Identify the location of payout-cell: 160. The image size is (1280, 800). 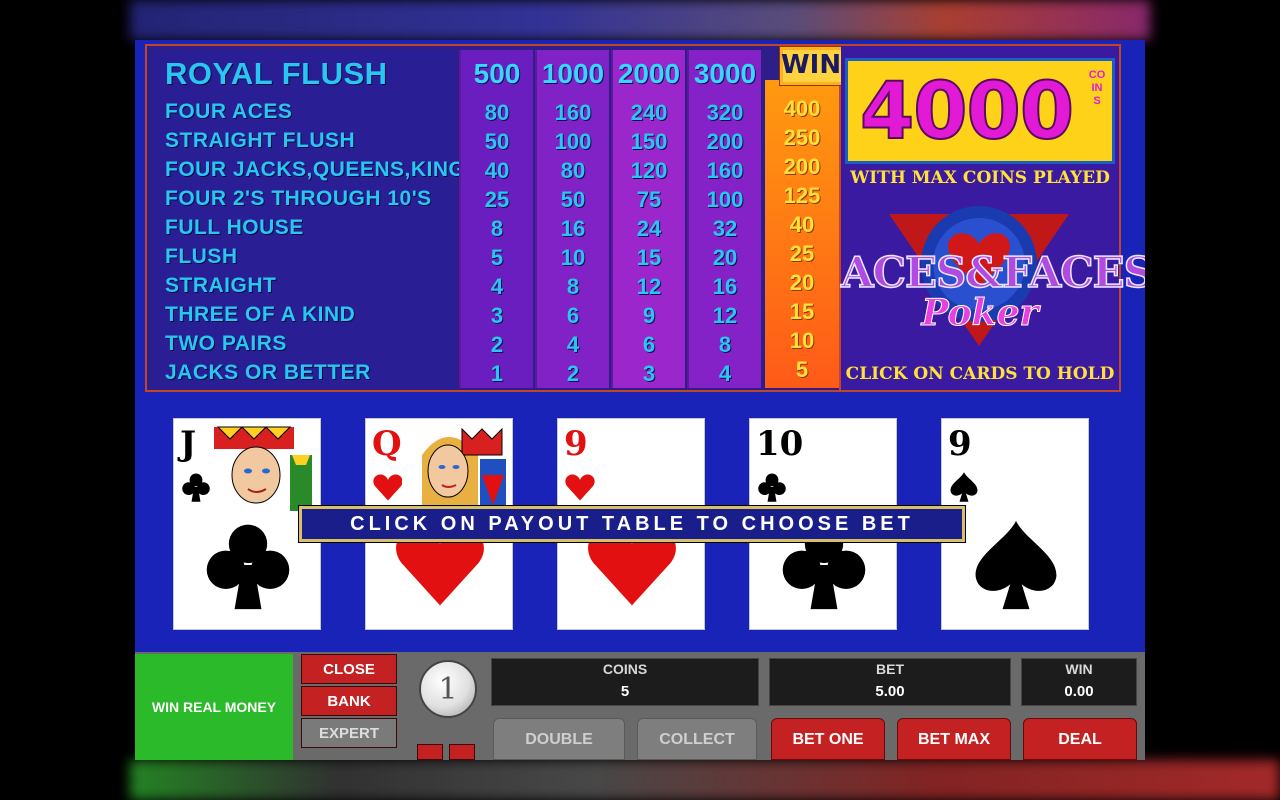
(573, 112).